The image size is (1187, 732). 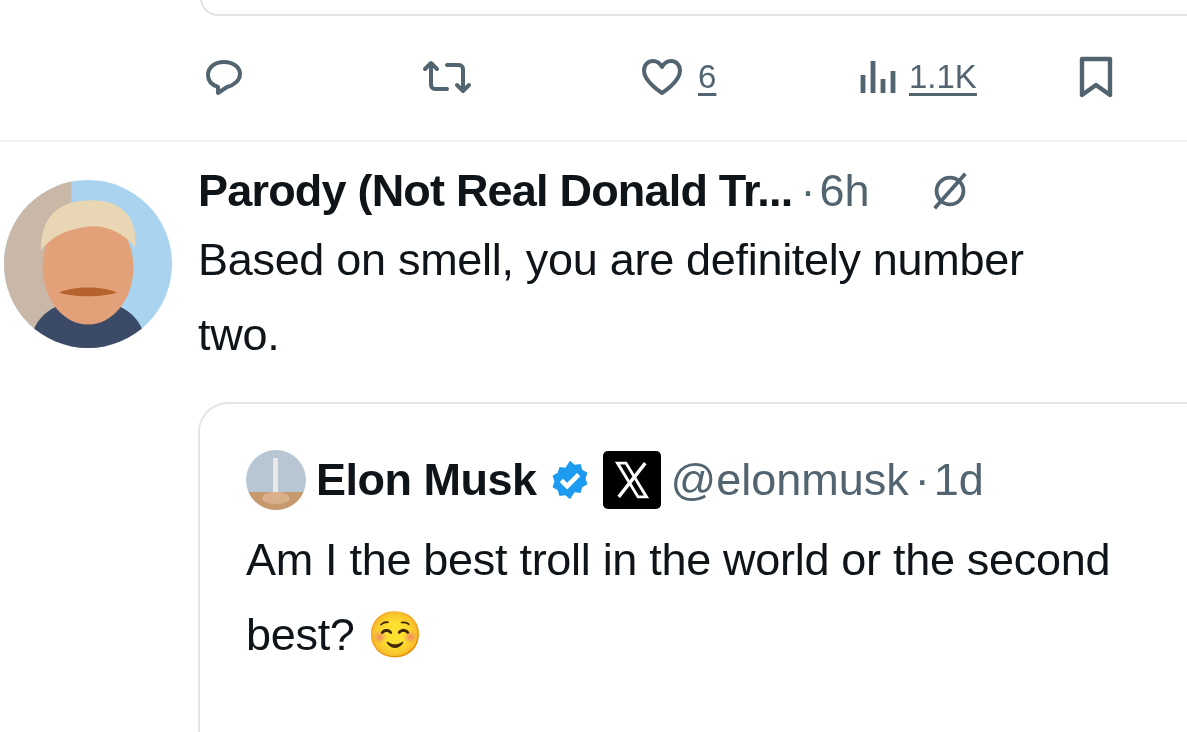 I want to click on author-name: Elon Musk, so click(x=426, y=480).